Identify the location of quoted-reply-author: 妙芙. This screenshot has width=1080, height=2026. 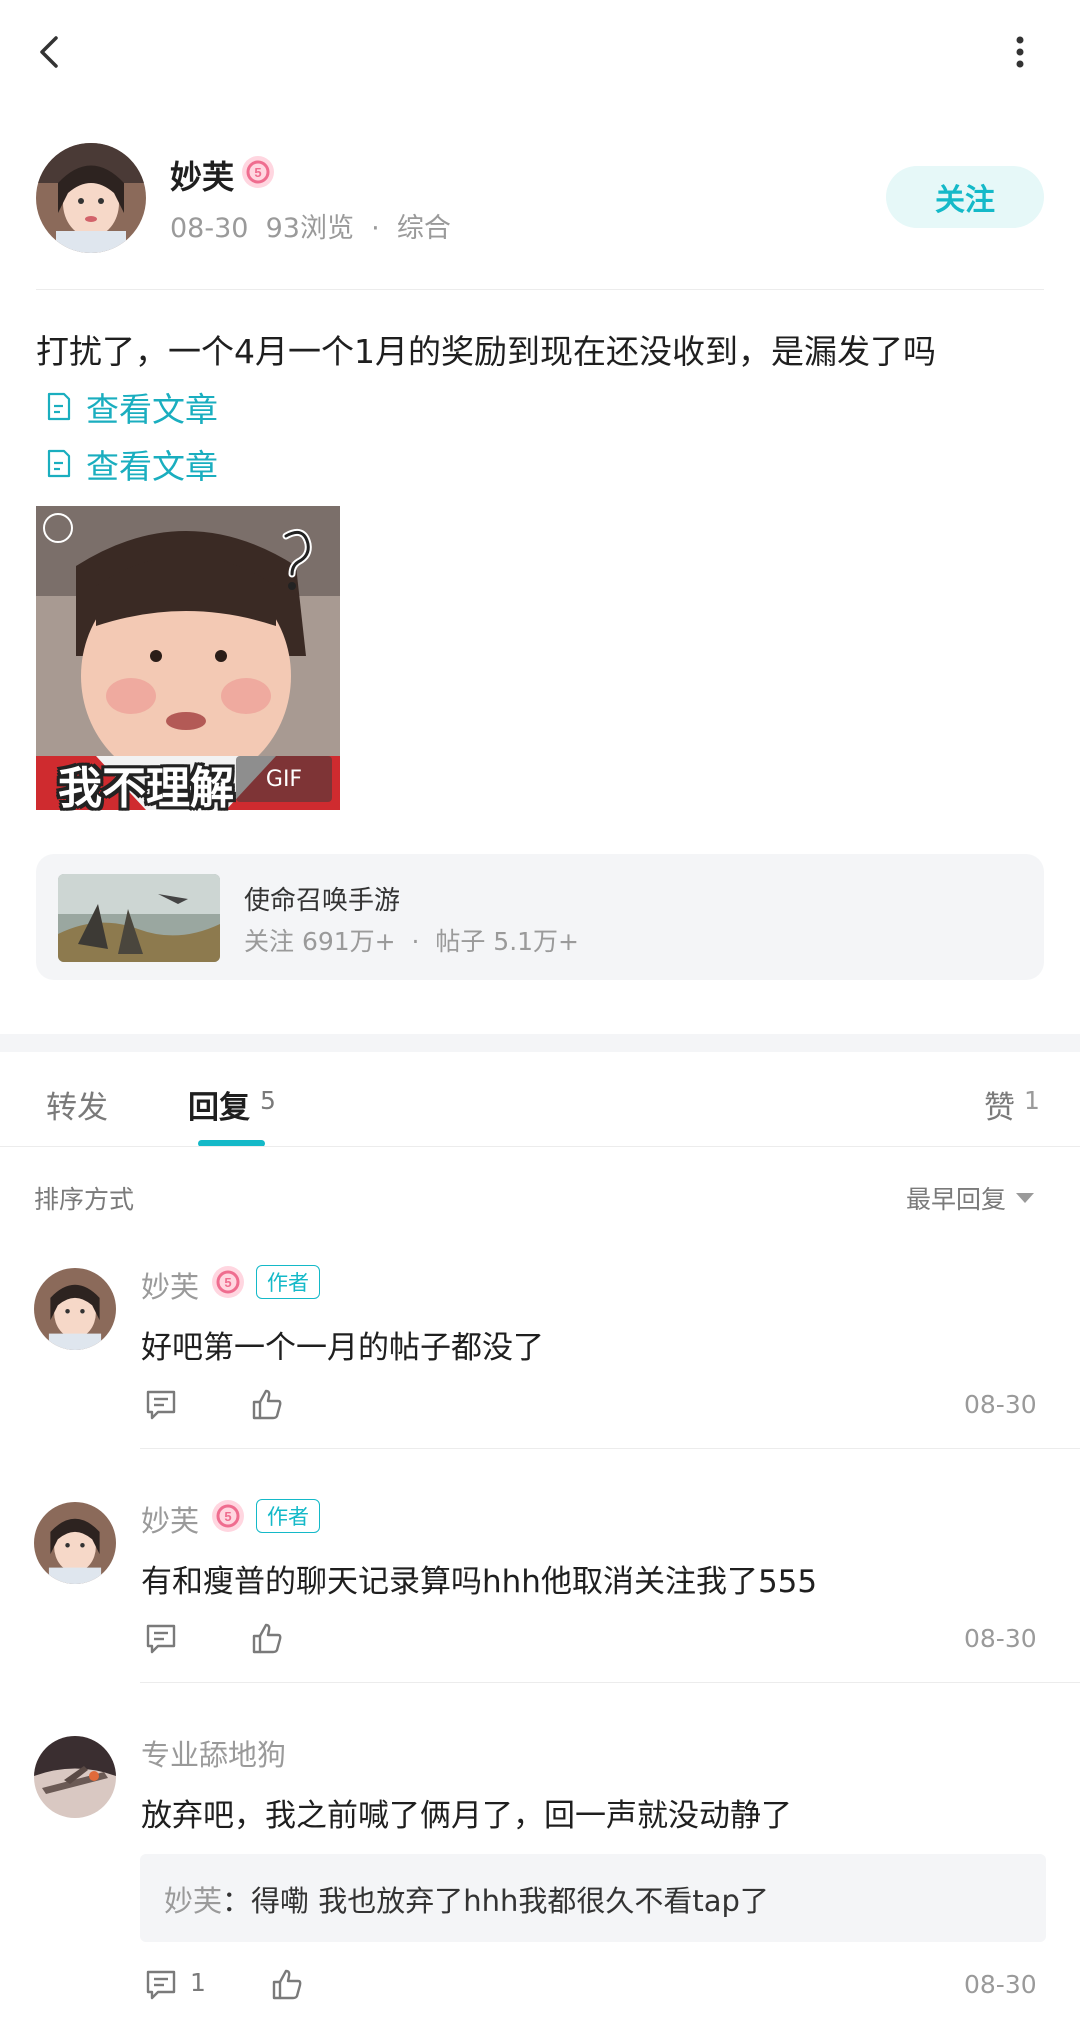
(193, 1901).